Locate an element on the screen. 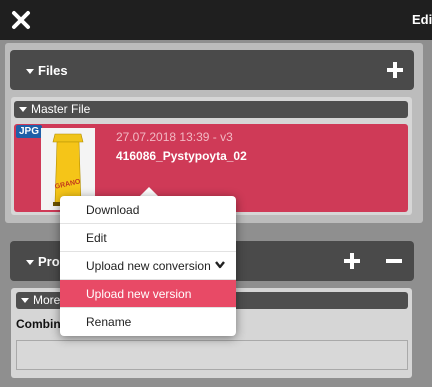  menu-item-edit: Edit is located at coordinates (148, 238).